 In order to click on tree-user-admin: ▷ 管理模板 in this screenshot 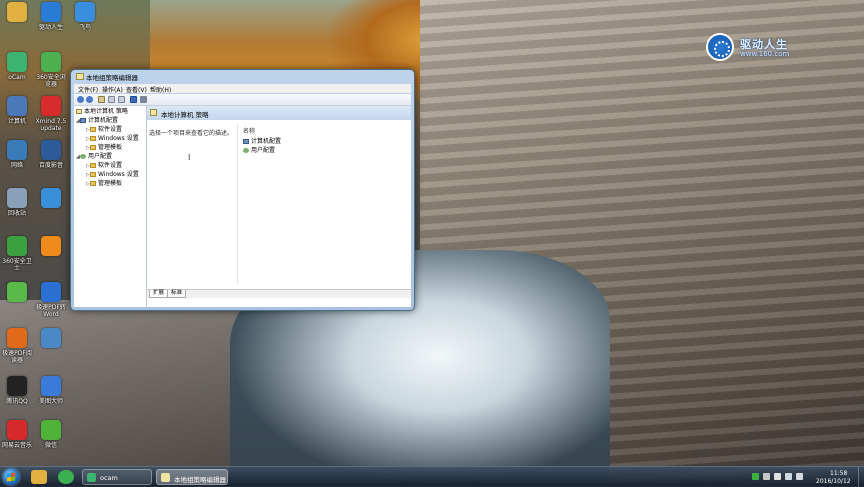, I will do `click(104, 184)`.